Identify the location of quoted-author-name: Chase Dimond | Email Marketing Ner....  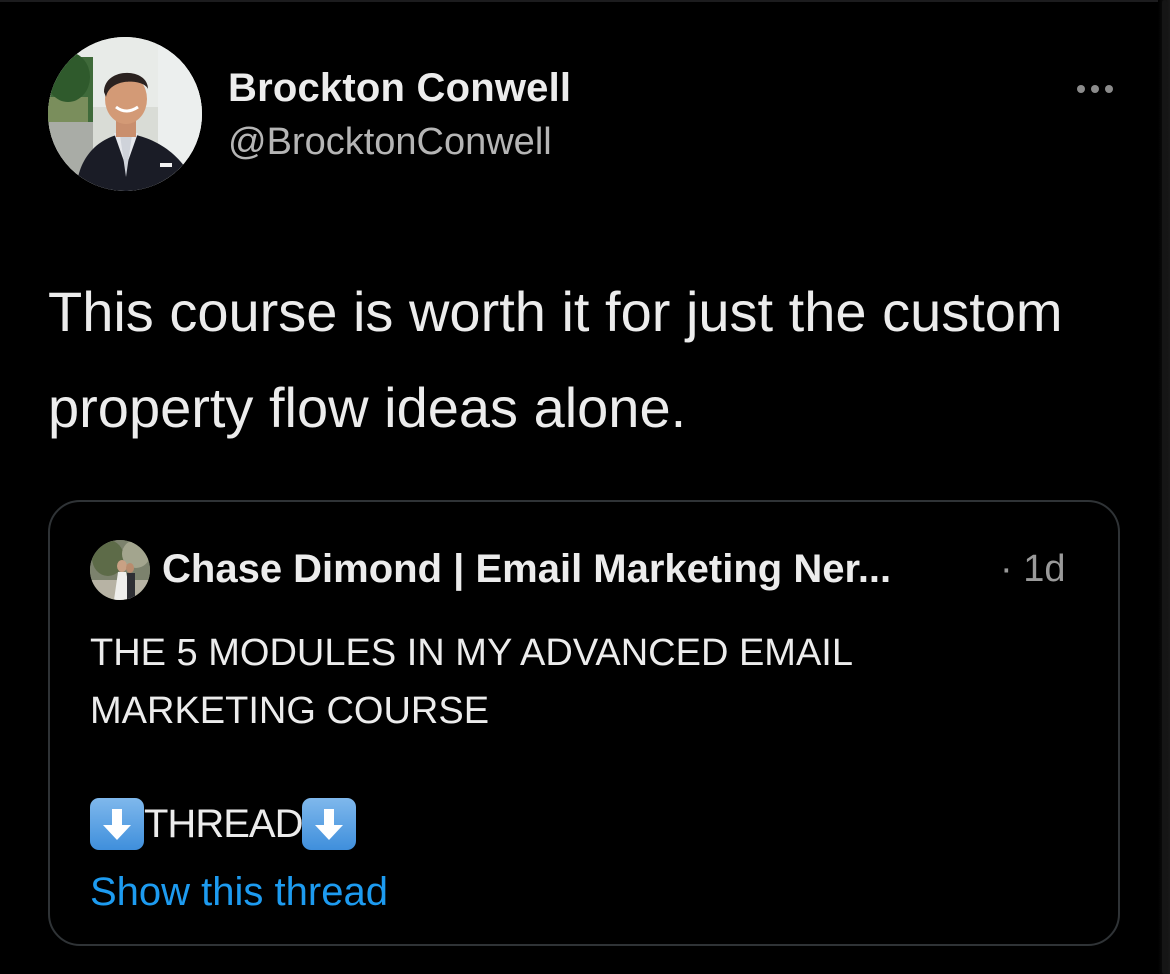
(526, 569).